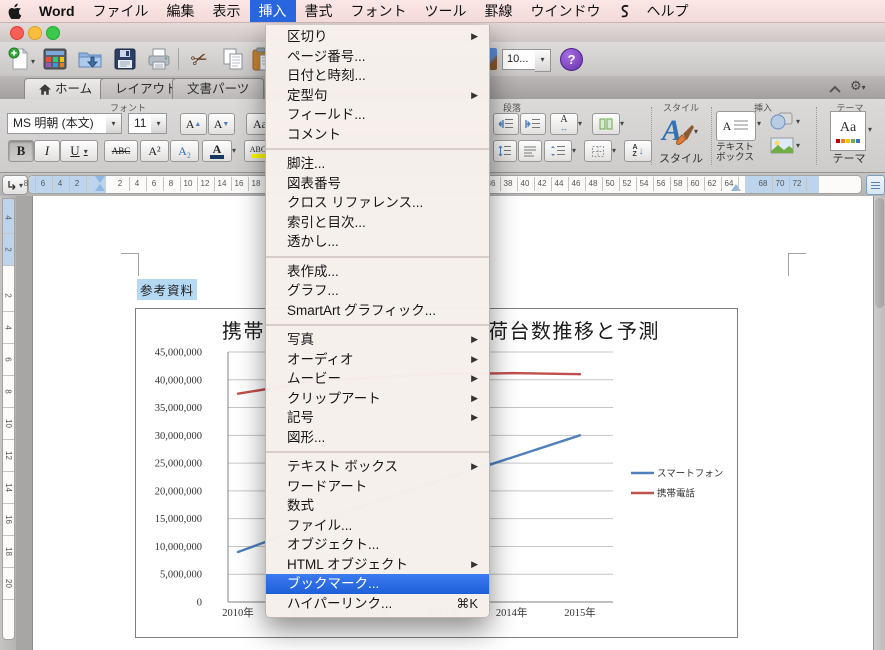 This screenshot has height=650, width=885. I want to click on borders-button, so click(598, 151).